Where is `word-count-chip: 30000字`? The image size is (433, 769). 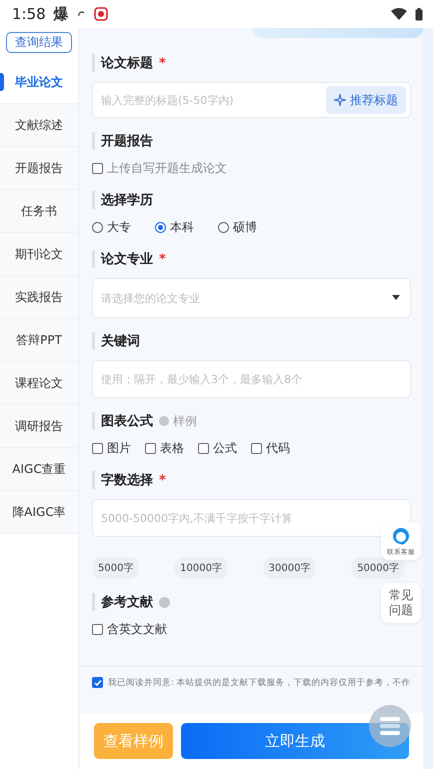 word-count-chip: 30000字 is located at coordinates (289, 568).